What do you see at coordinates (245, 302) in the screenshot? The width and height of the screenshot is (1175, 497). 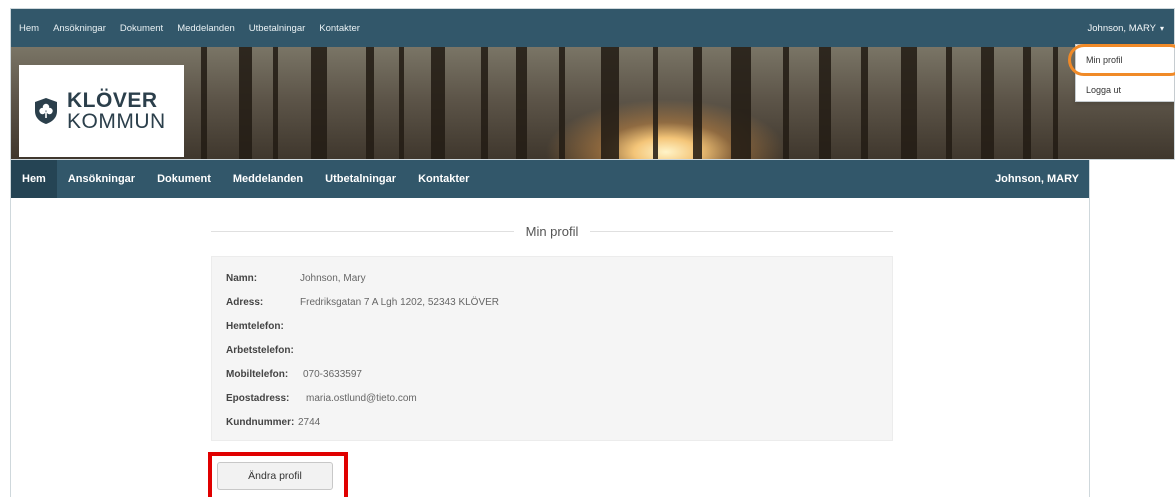 I see `field-label: Adress:` at bounding box center [245, 302].